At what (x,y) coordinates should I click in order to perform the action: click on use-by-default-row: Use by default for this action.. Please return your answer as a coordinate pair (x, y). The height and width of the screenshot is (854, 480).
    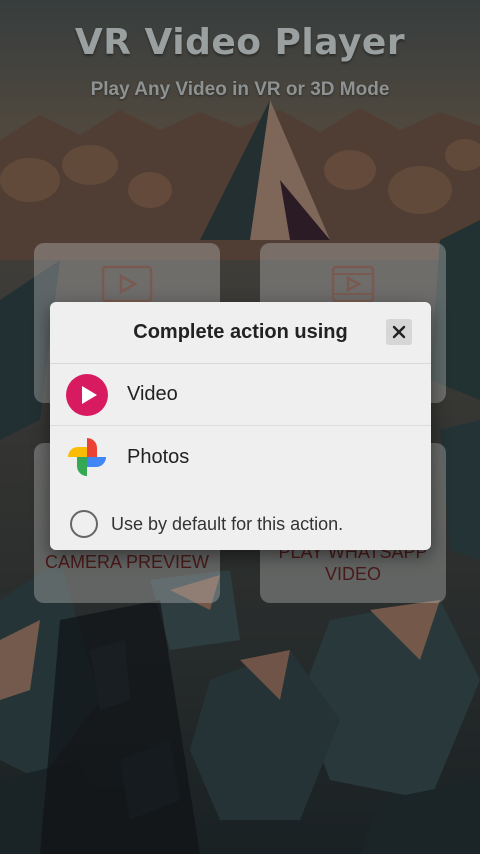
    Looking at the image, I should click on (240, 523).